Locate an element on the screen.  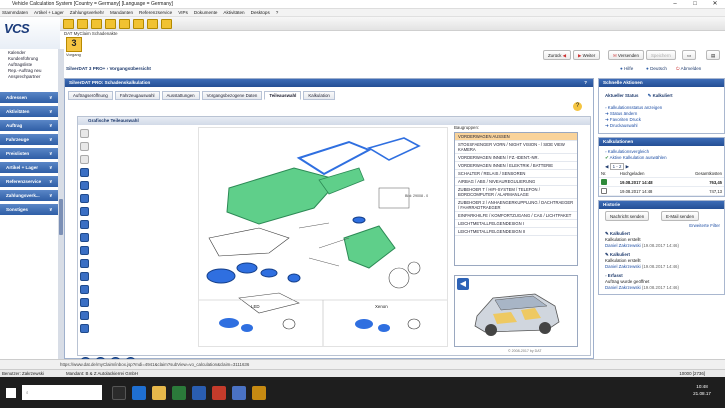
pager-next-icon: ▶ is located at coordinates (627, 166).